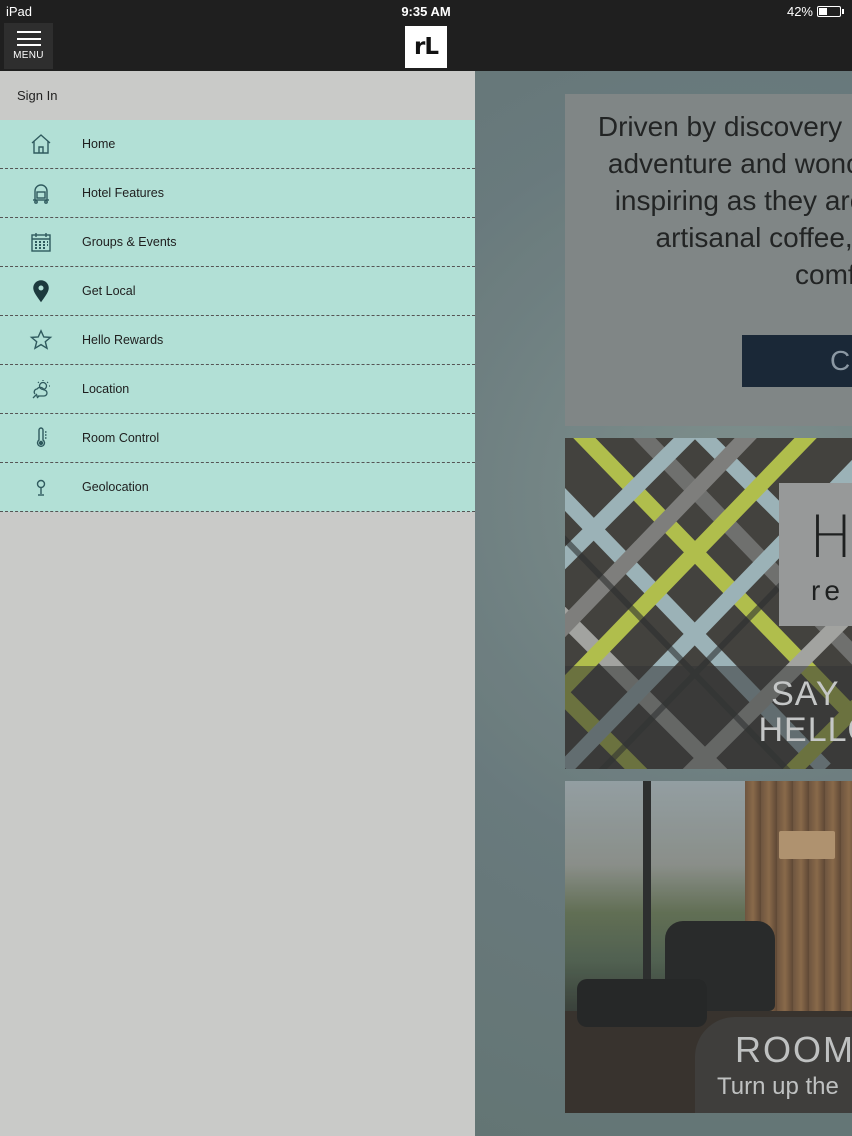  What do you see at coordinates (28, 55) in the screenshot?
I see `menu-label: MENU` at bounding box center [28, 55].